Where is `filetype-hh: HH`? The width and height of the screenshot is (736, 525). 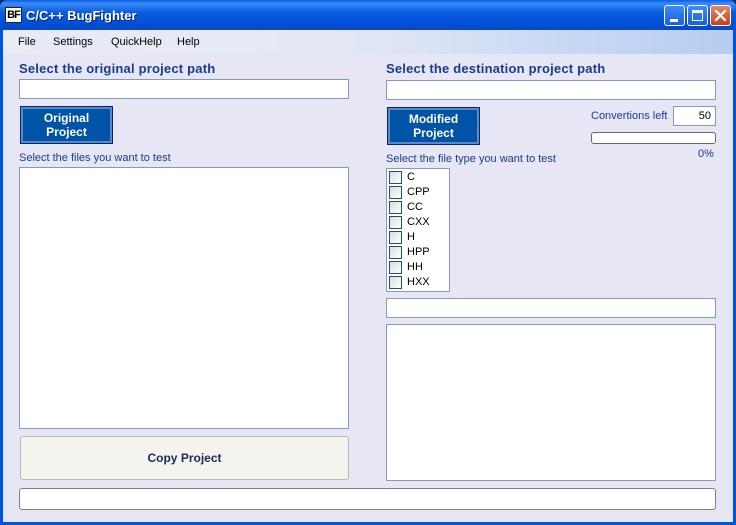
filetype-hh: HH is located at coordinates (419, 267).